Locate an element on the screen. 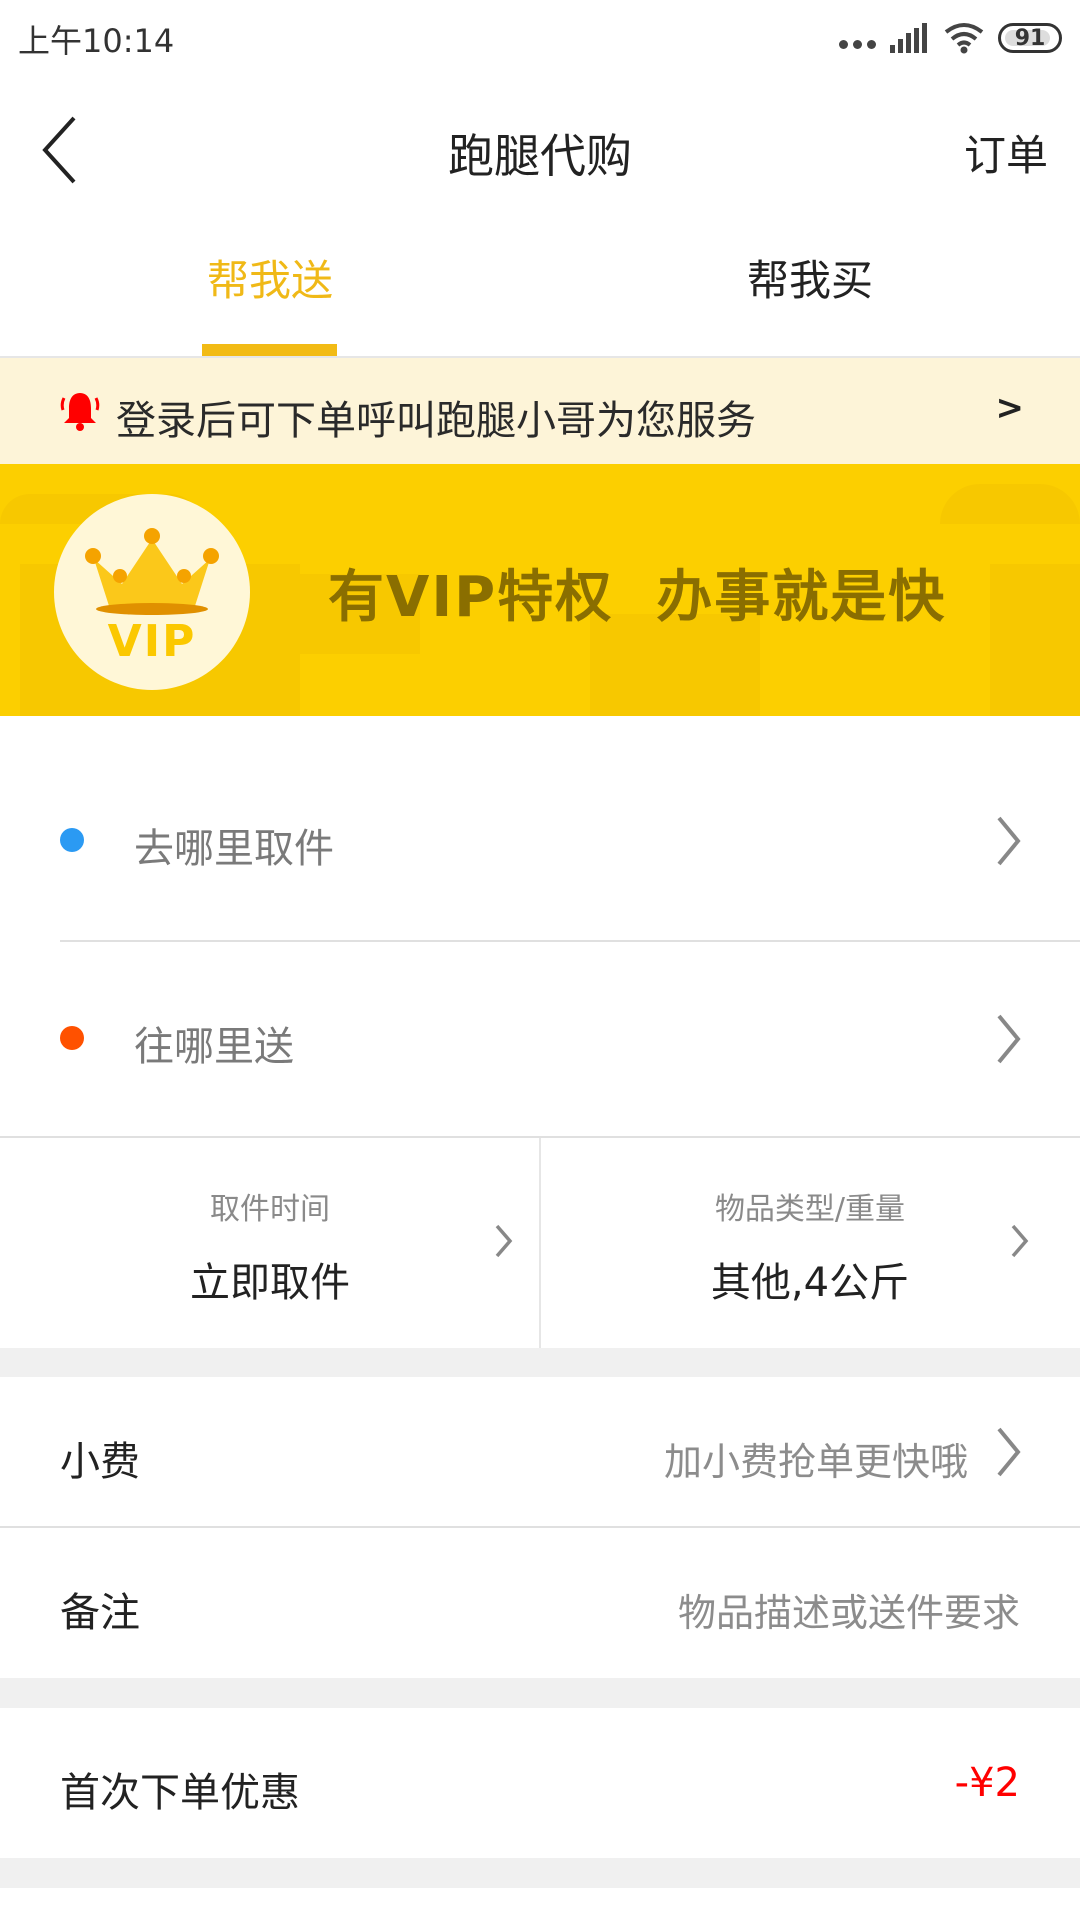 The height and width of the screenshot is (1920, 1080). tab-buy-for-me: 帮我买 is located at coordinates (810, 286).